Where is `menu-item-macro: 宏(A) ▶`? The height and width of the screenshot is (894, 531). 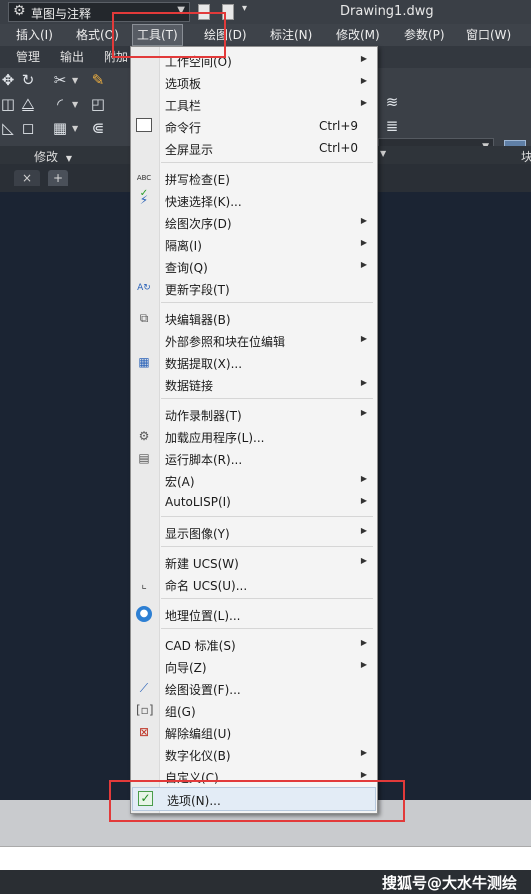
menu-item-macro: 宏(A) ▶ is located at coordinates (254, 480).